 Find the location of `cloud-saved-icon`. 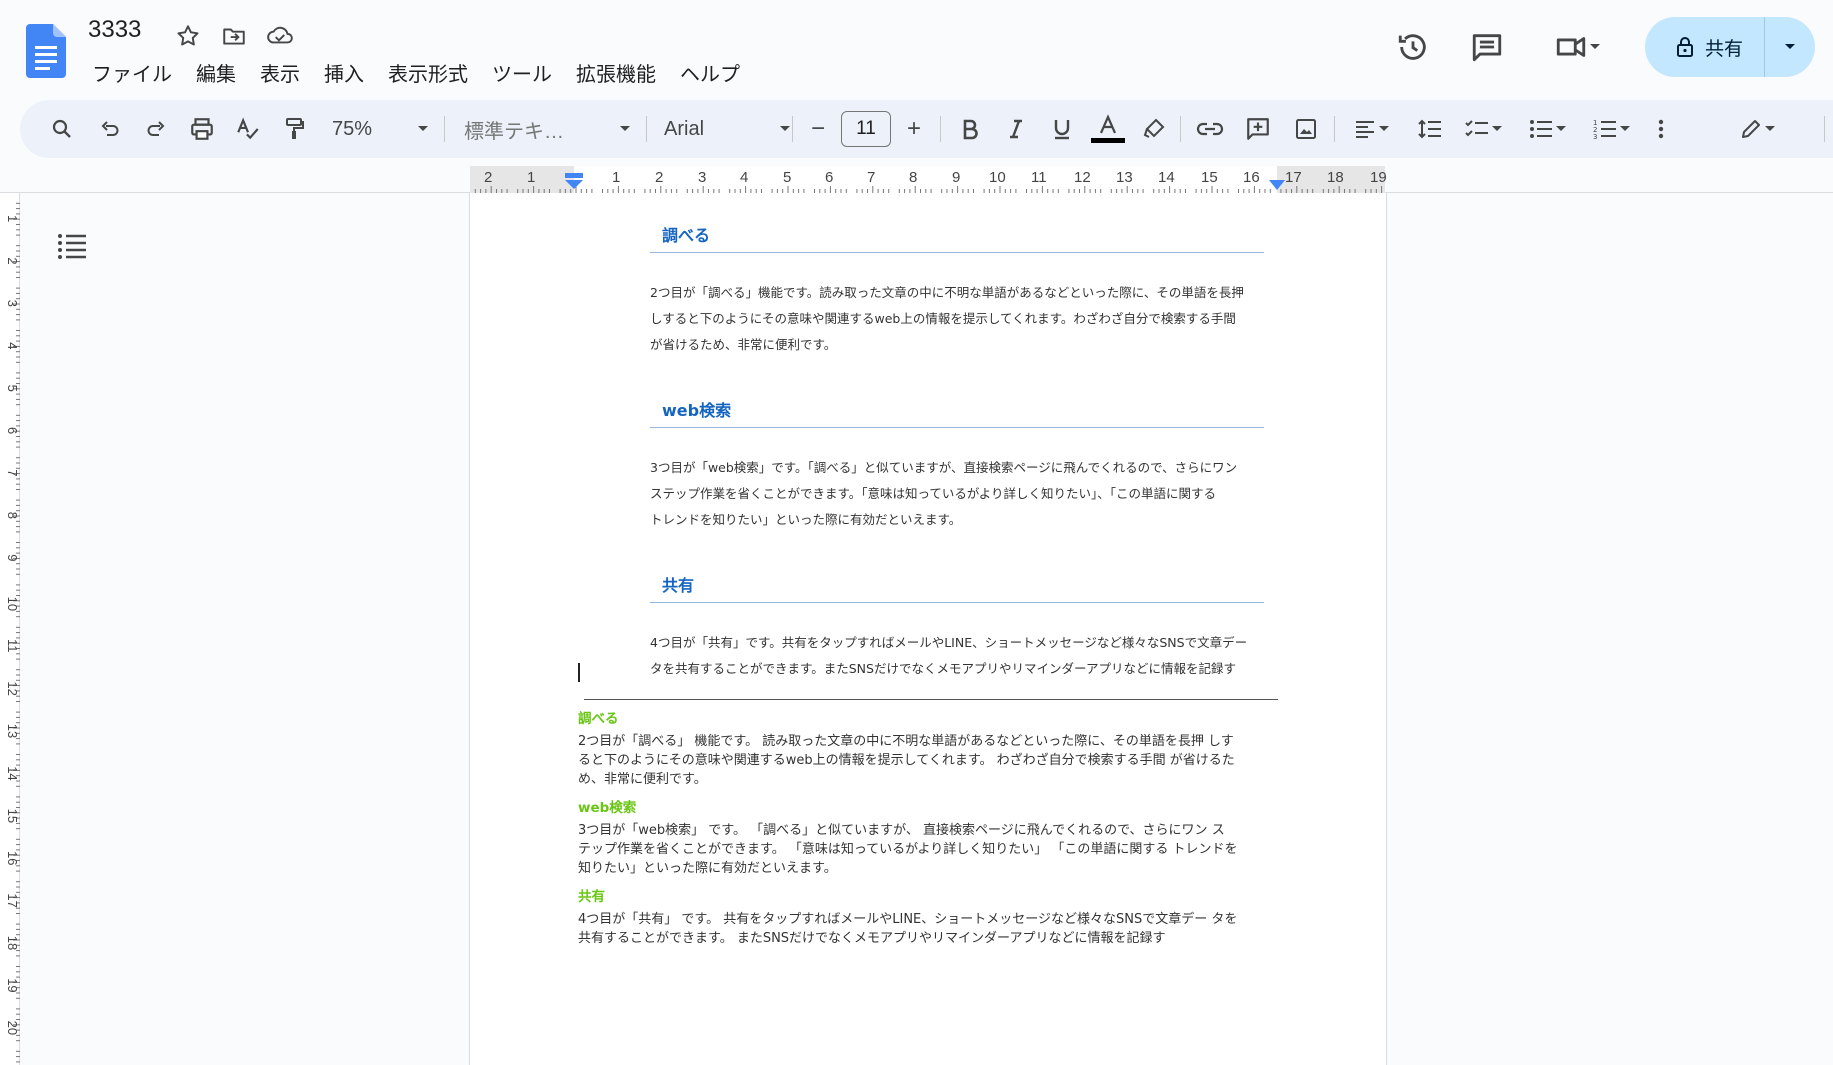

cloud-saved-icon is located at coordinates (280, 36).